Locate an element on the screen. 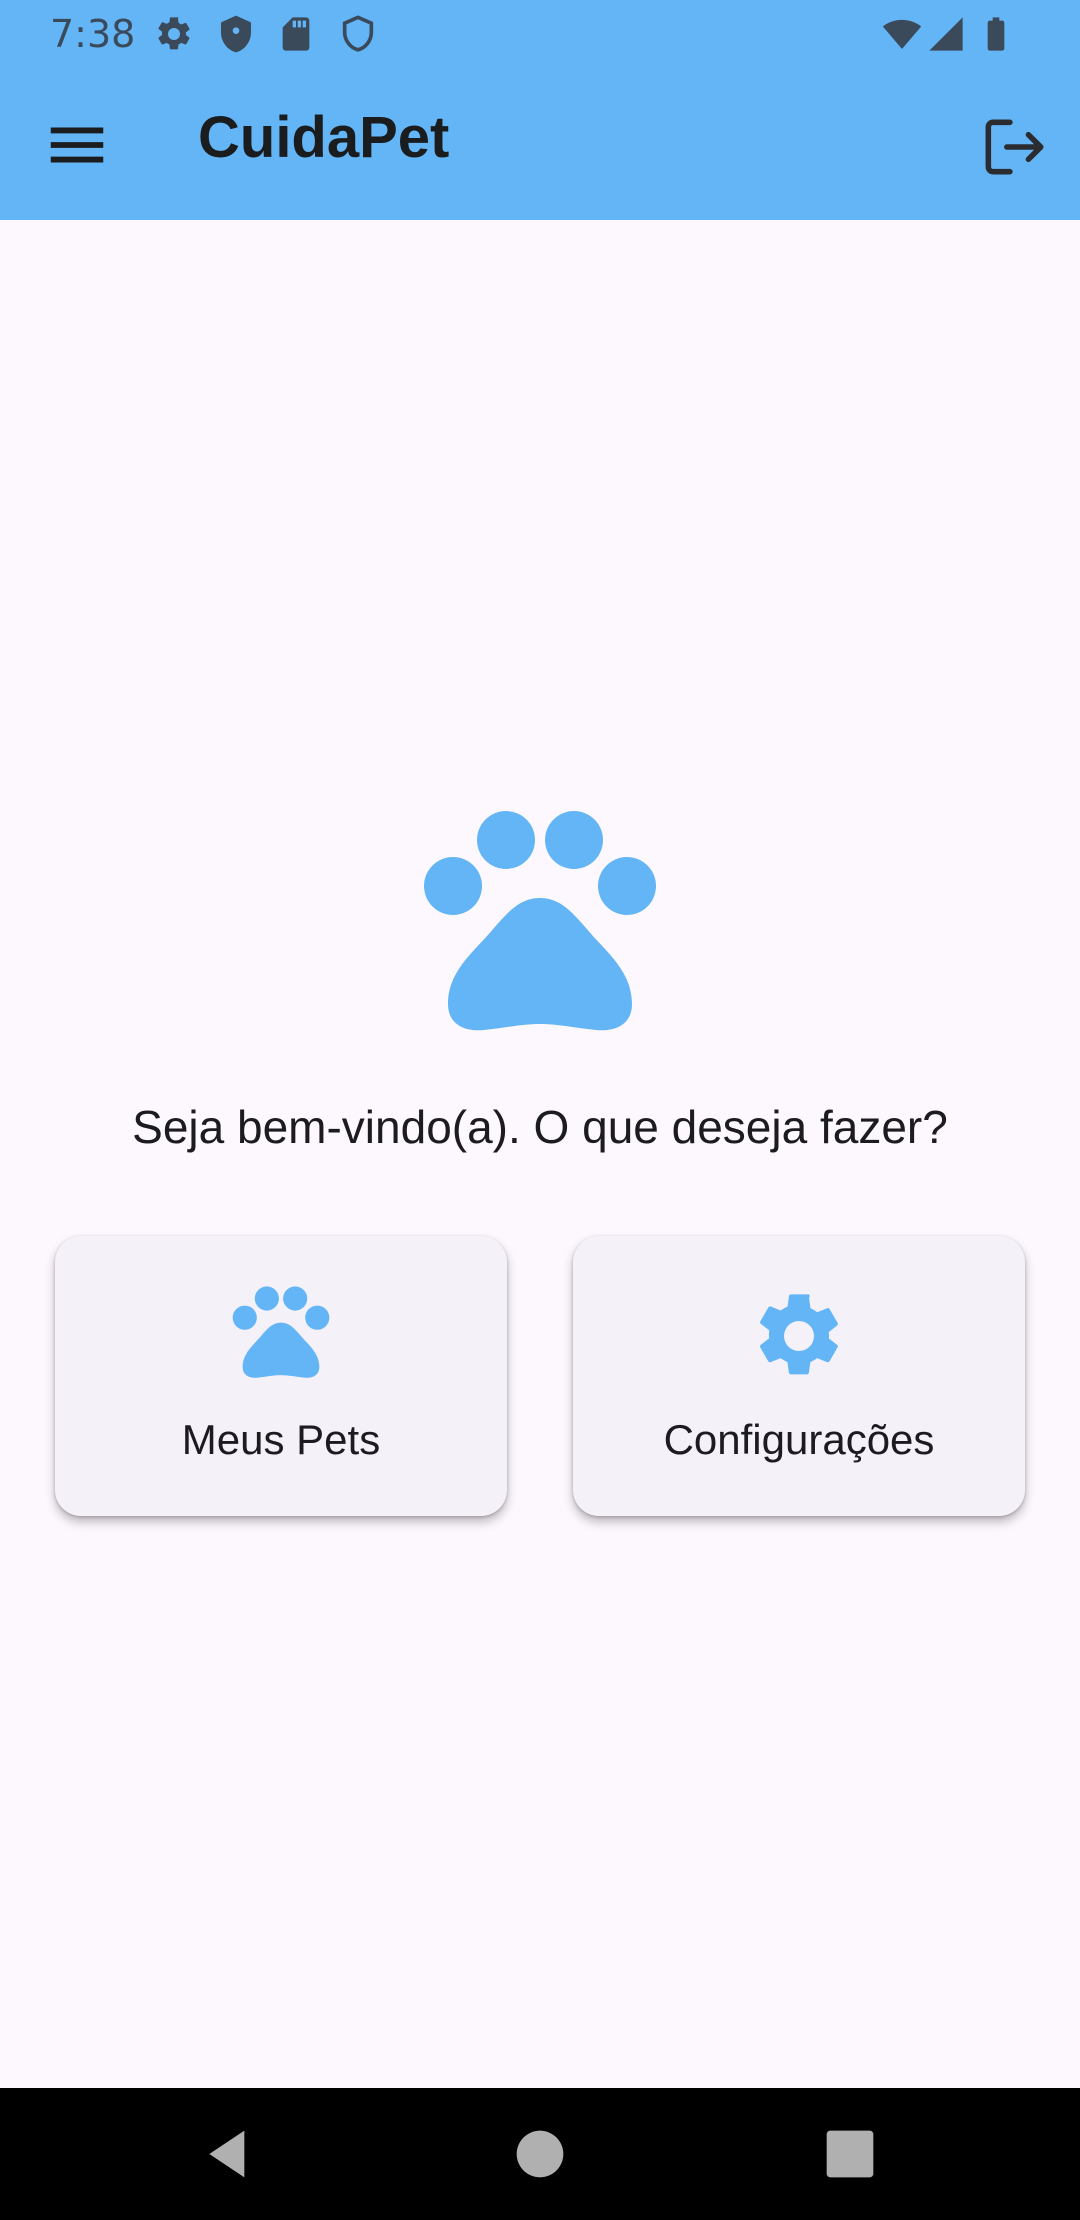  welcome-text: Seja bem-vindo(a). O que deseja fazer? is located at coordinates (540, 1127).